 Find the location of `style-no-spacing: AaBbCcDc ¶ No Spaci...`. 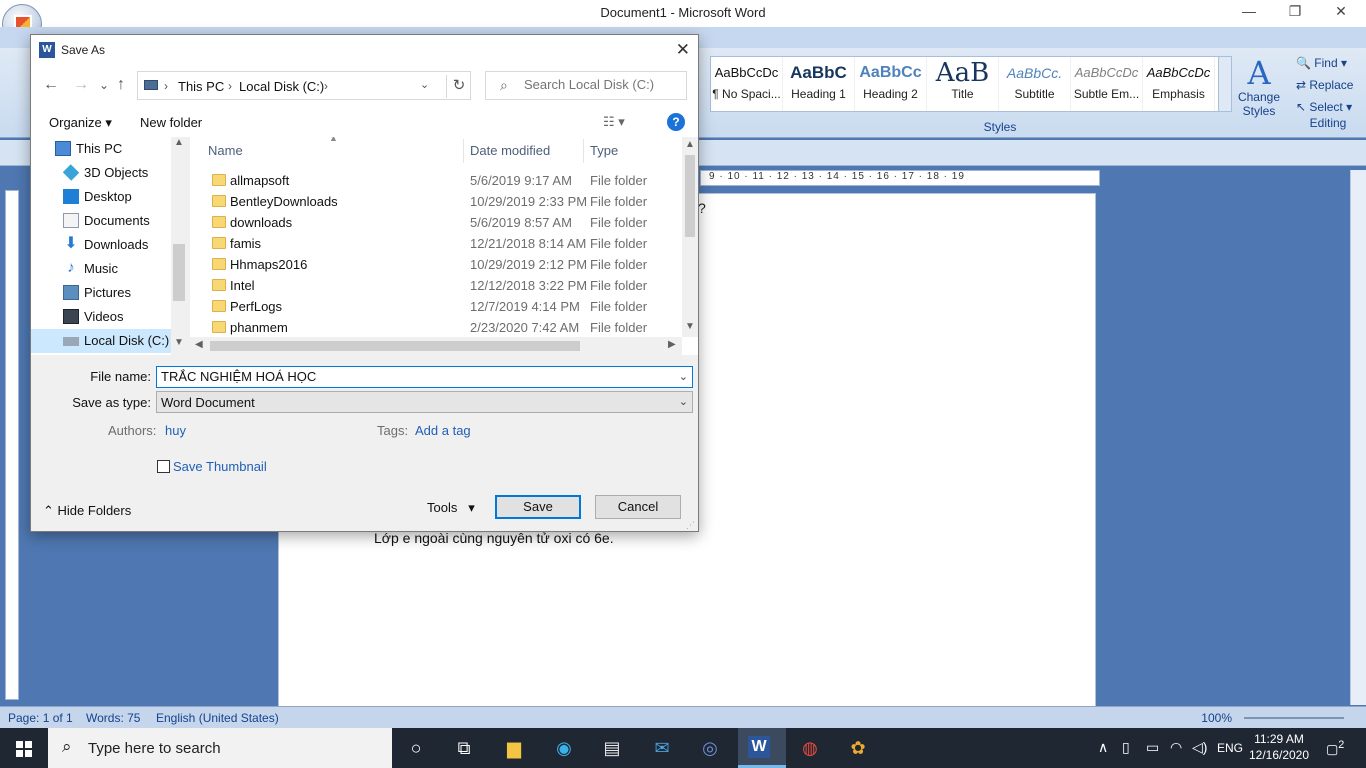

style-no-spacing: AaBbCcDc ¶ No Spaci... is located at coordinates (747, 84).